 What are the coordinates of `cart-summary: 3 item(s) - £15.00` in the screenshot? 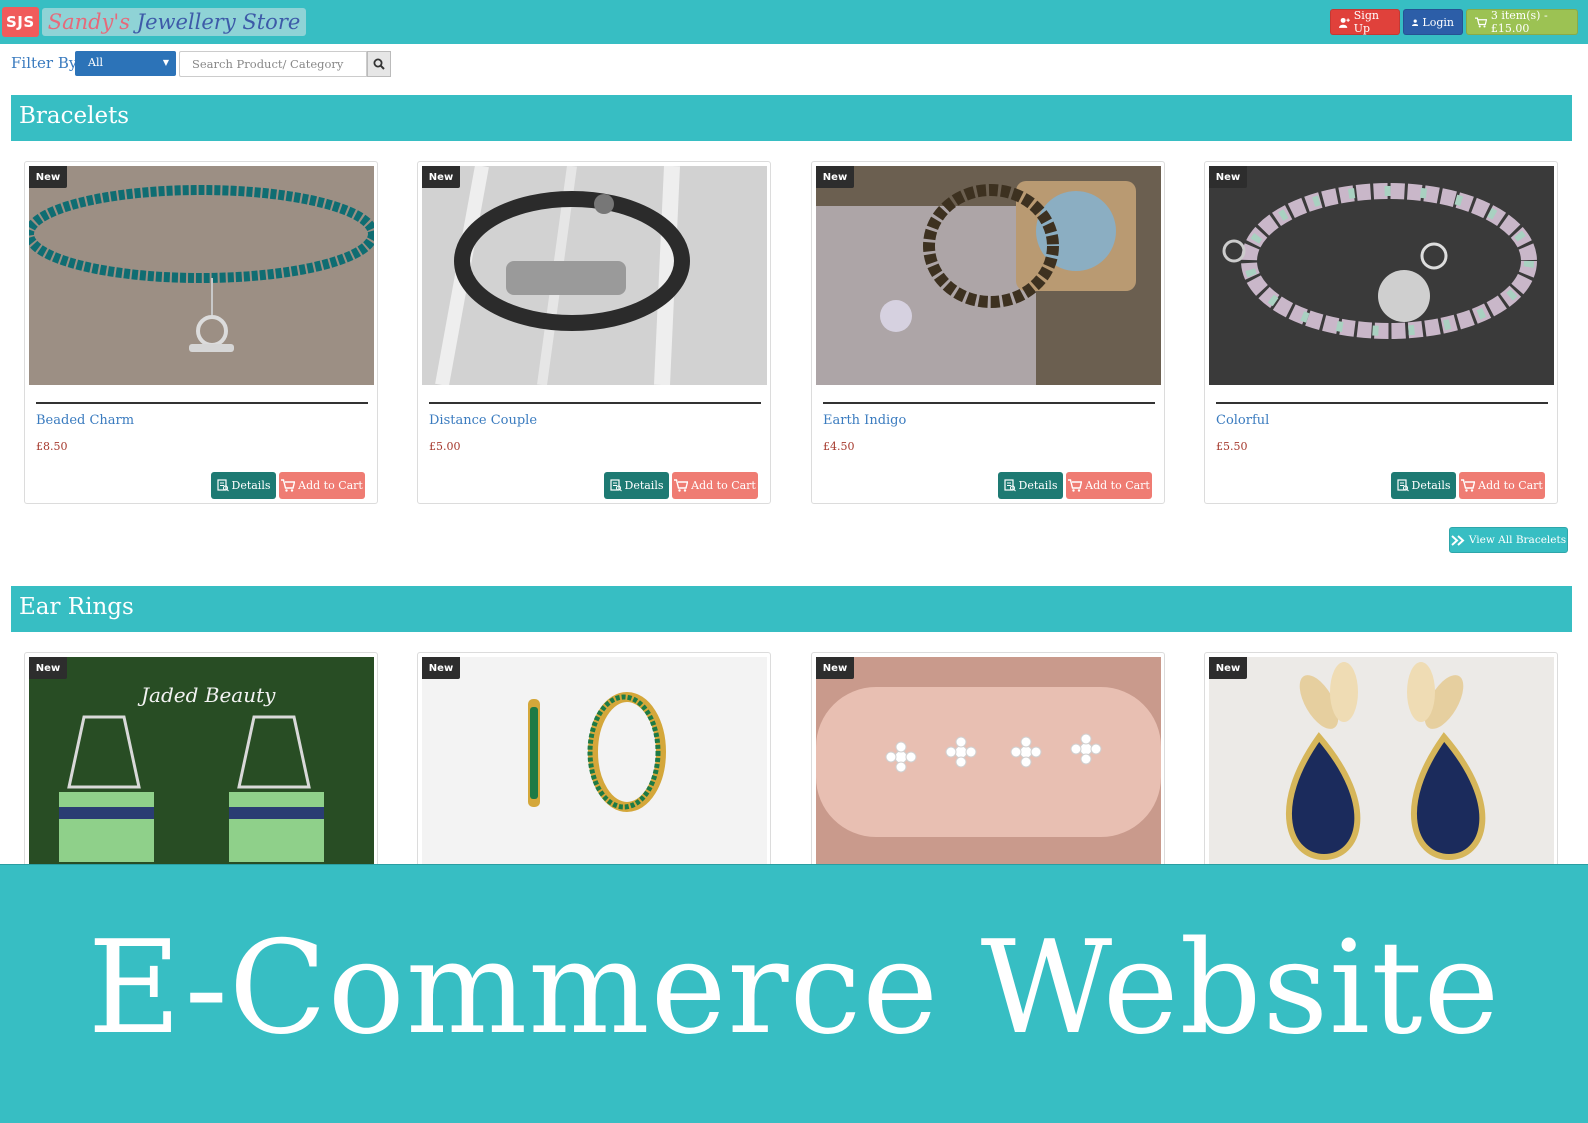 It's located at (1519, 22).